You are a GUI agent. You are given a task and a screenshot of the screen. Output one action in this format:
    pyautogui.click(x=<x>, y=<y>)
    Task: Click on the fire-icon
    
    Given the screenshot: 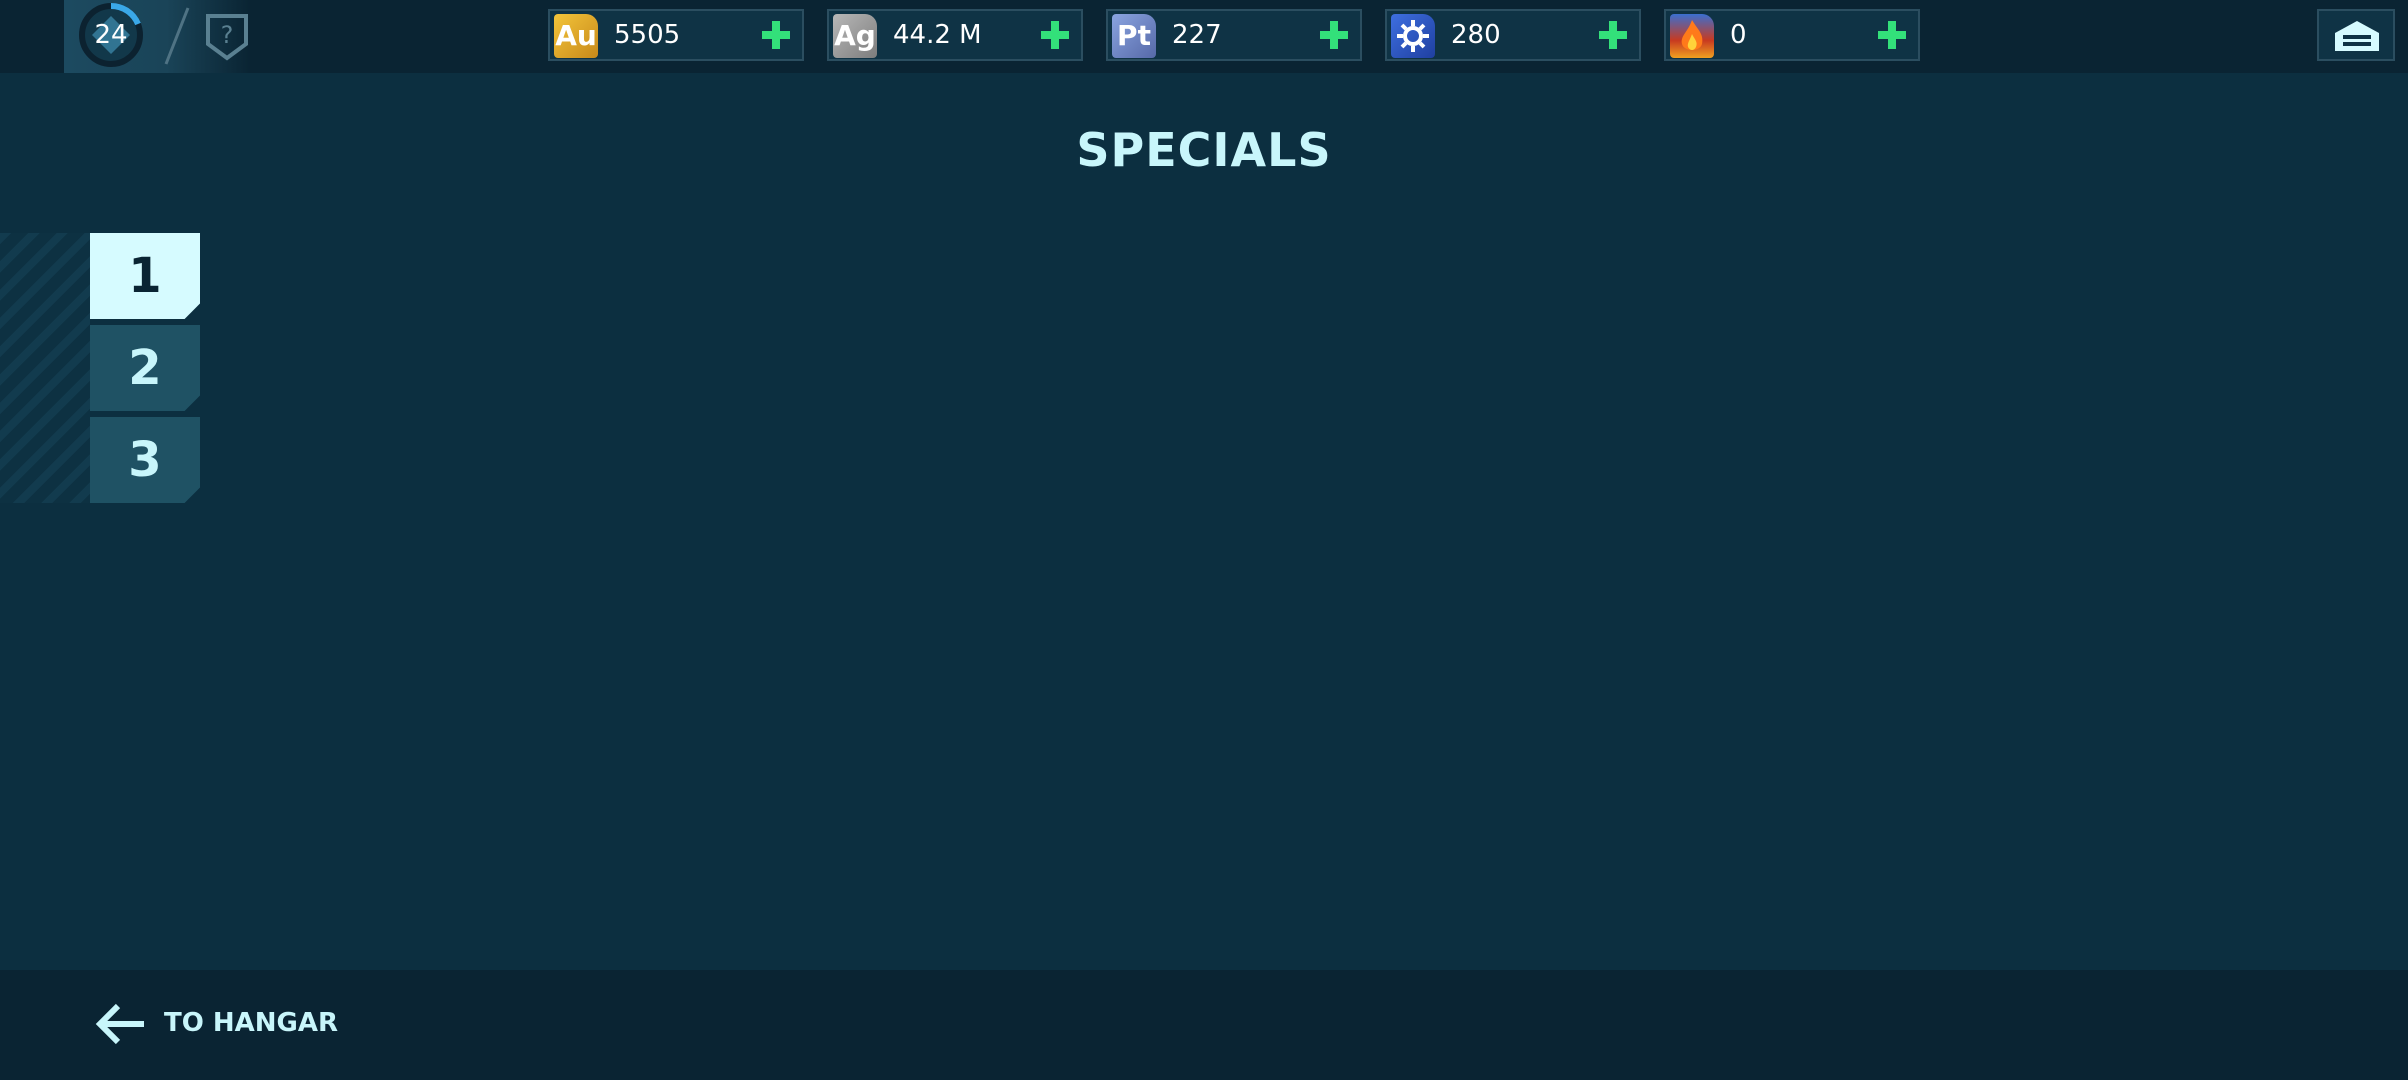 What is the action you would take?
    pyautogui.click(x=1692, y=36)
    